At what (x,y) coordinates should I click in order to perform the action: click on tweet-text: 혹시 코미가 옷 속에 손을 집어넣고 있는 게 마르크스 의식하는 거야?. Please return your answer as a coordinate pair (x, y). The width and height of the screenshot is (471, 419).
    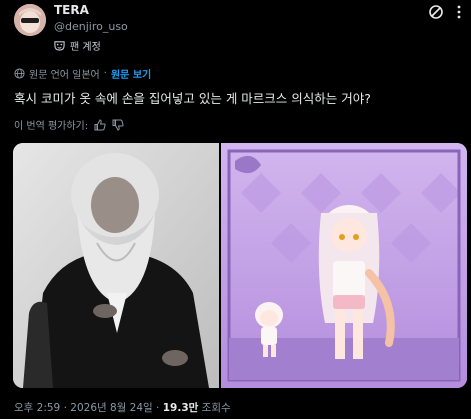
    Looking at the image, I should click on (192, 98).